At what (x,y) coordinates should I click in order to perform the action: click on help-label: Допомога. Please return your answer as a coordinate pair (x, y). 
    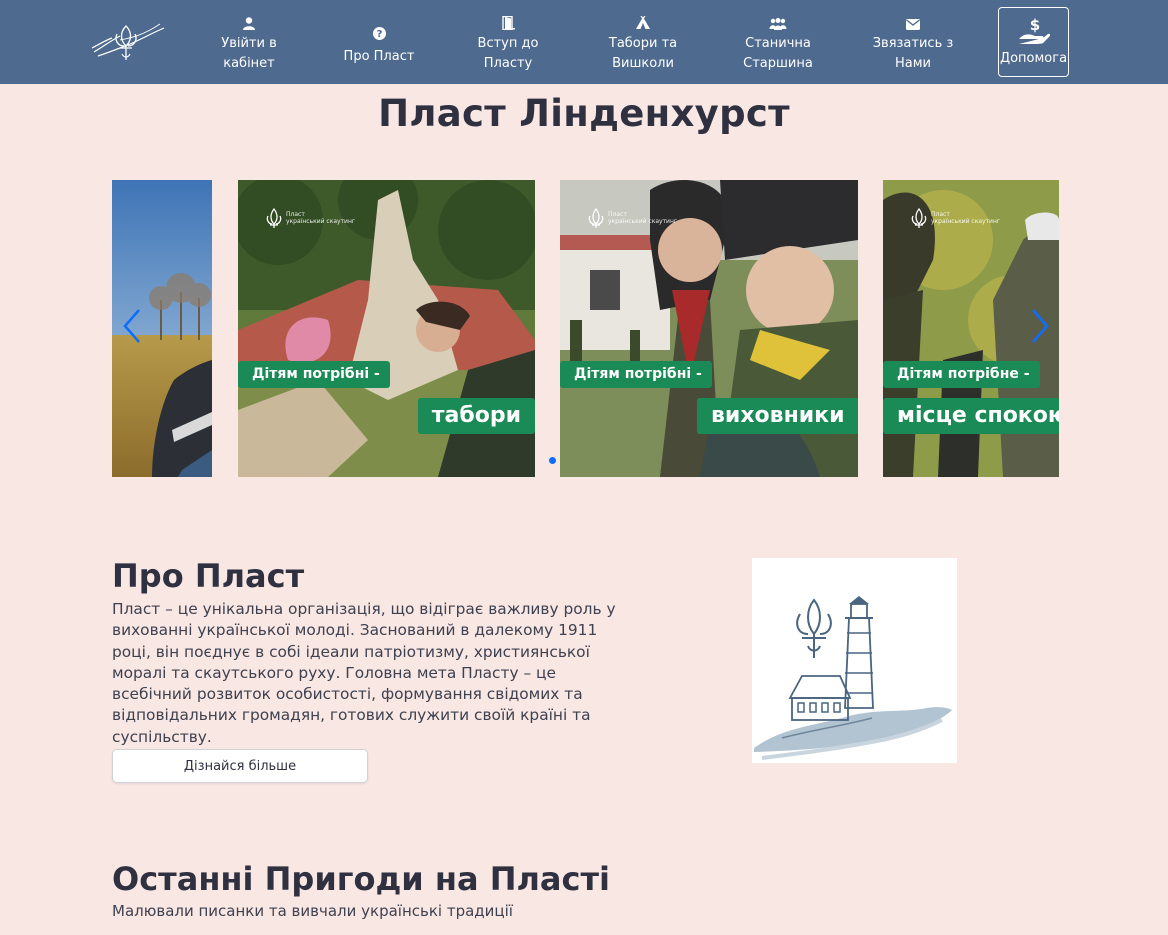
    Looking at the image, I should click on (1033, 58).